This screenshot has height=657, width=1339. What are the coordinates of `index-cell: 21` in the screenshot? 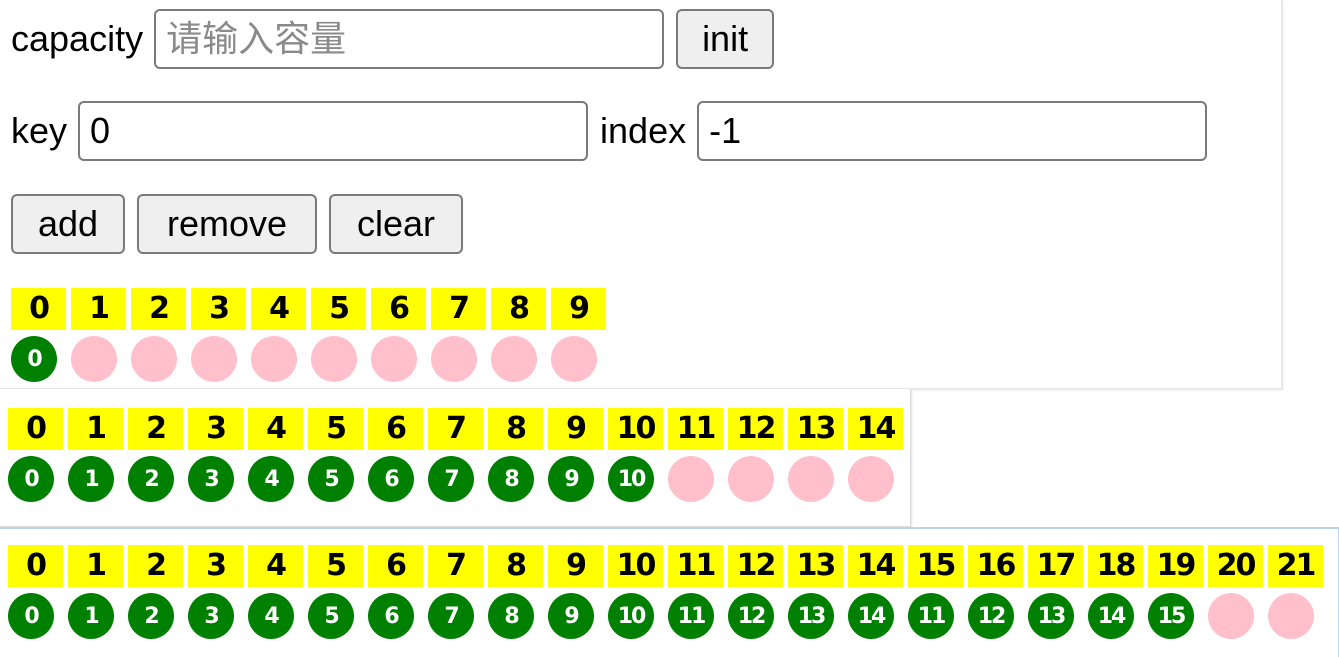 It's located at (1295, 566).